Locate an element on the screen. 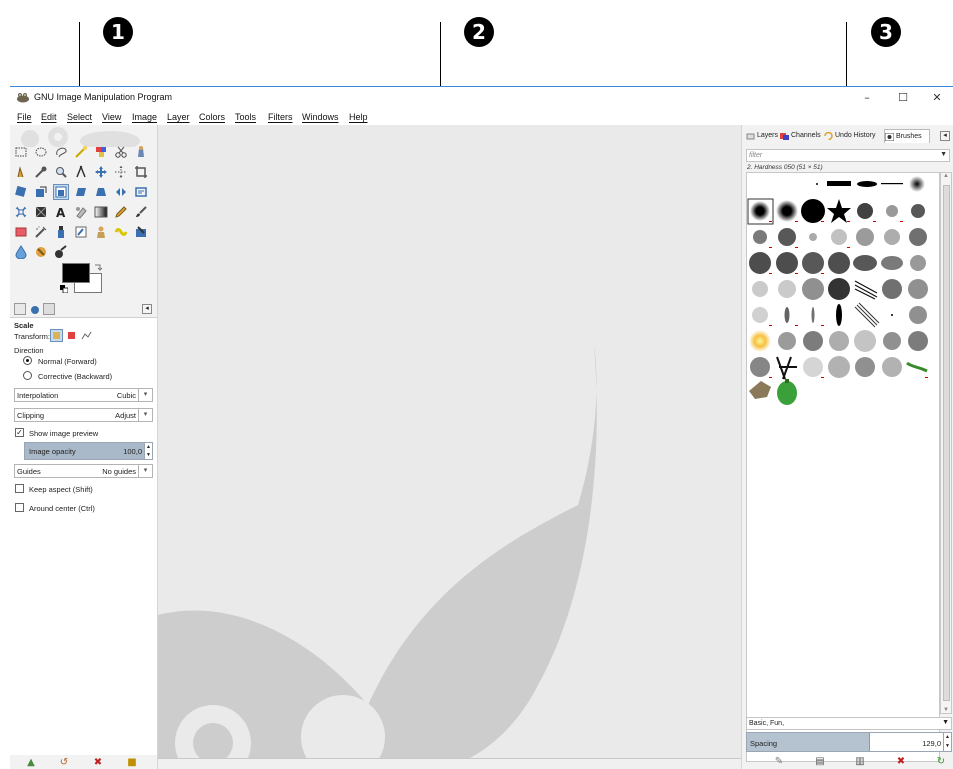 Image resolution: width=953 pixels, height=769 pixels. scale-tool-alt is located at coordinates (41, 192).